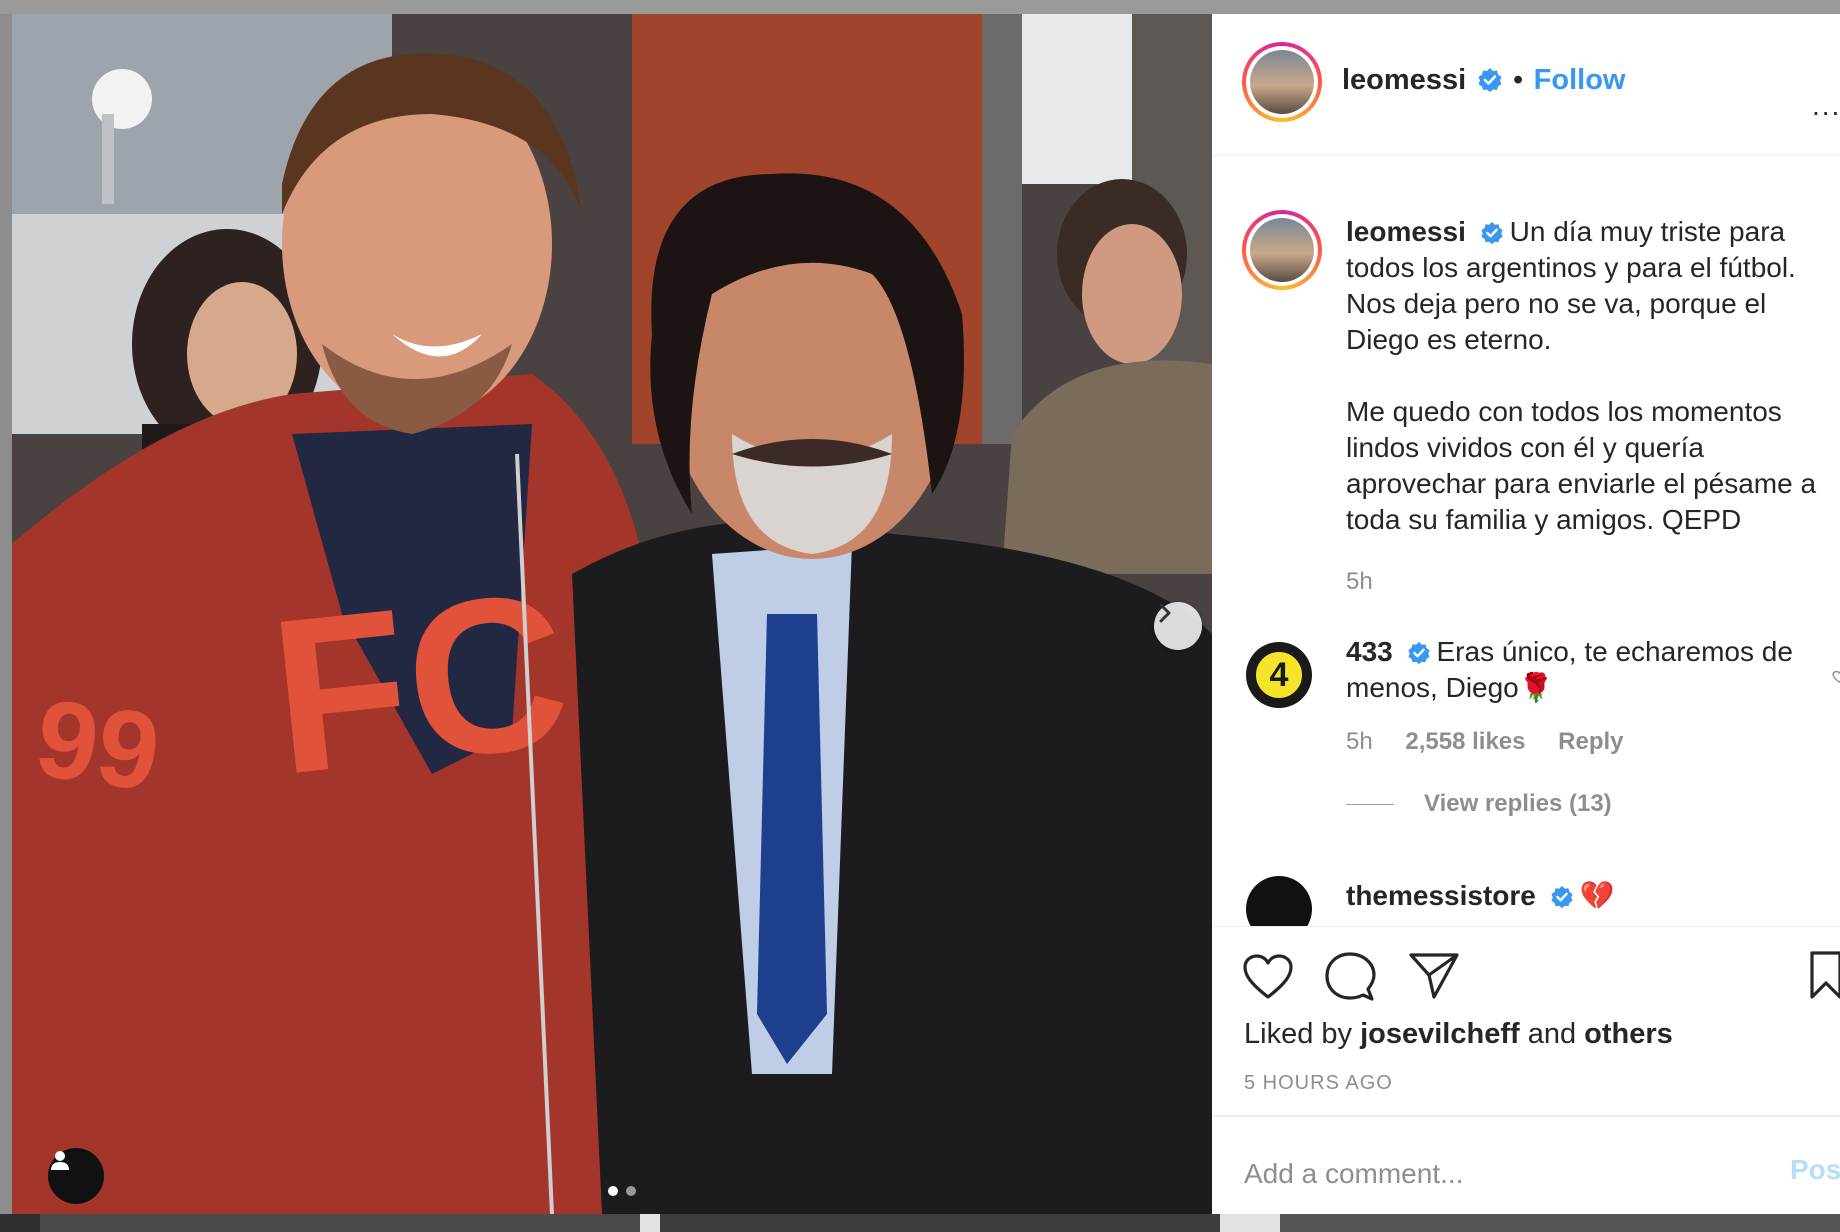 The height and width of the screenshot is (1232, 1840). Describe the element at coordinates (1465, 741) in the screenshot. I see `comment-likes: 2,558 likes` at that location.